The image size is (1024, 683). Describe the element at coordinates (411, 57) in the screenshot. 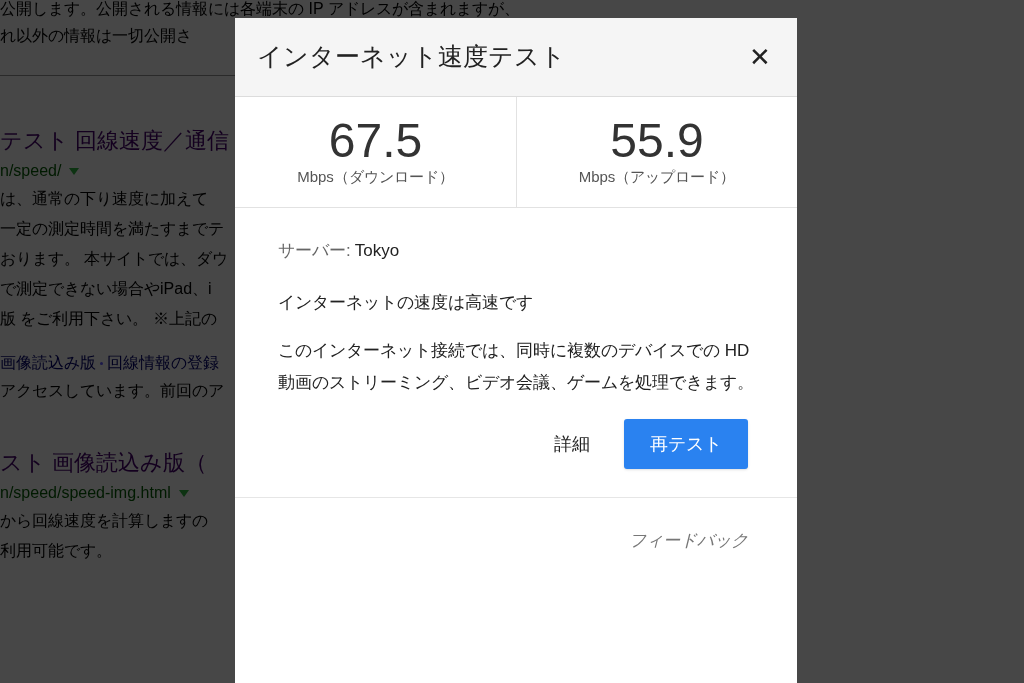

I see `dialog-title: インターネット速度テスト` at that location.